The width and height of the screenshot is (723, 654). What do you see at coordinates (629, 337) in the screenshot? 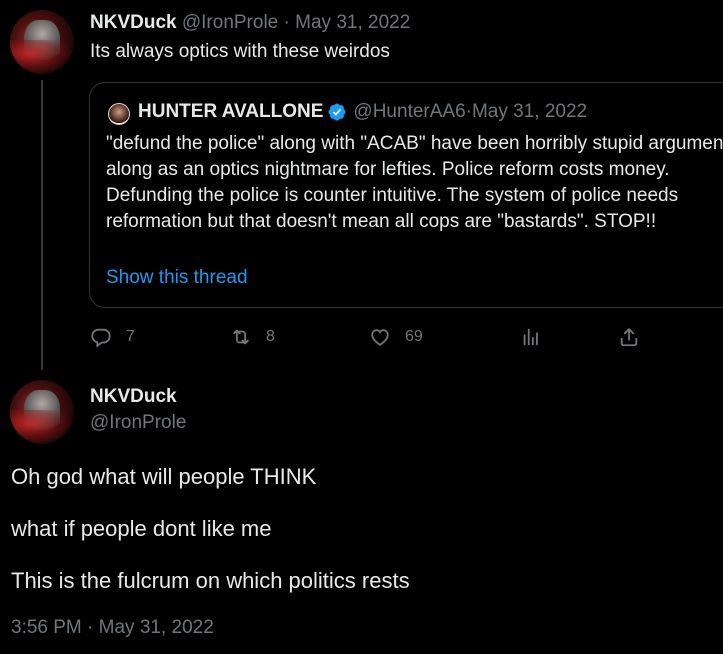
I see `share-icon` at bounding box center [629, 337].